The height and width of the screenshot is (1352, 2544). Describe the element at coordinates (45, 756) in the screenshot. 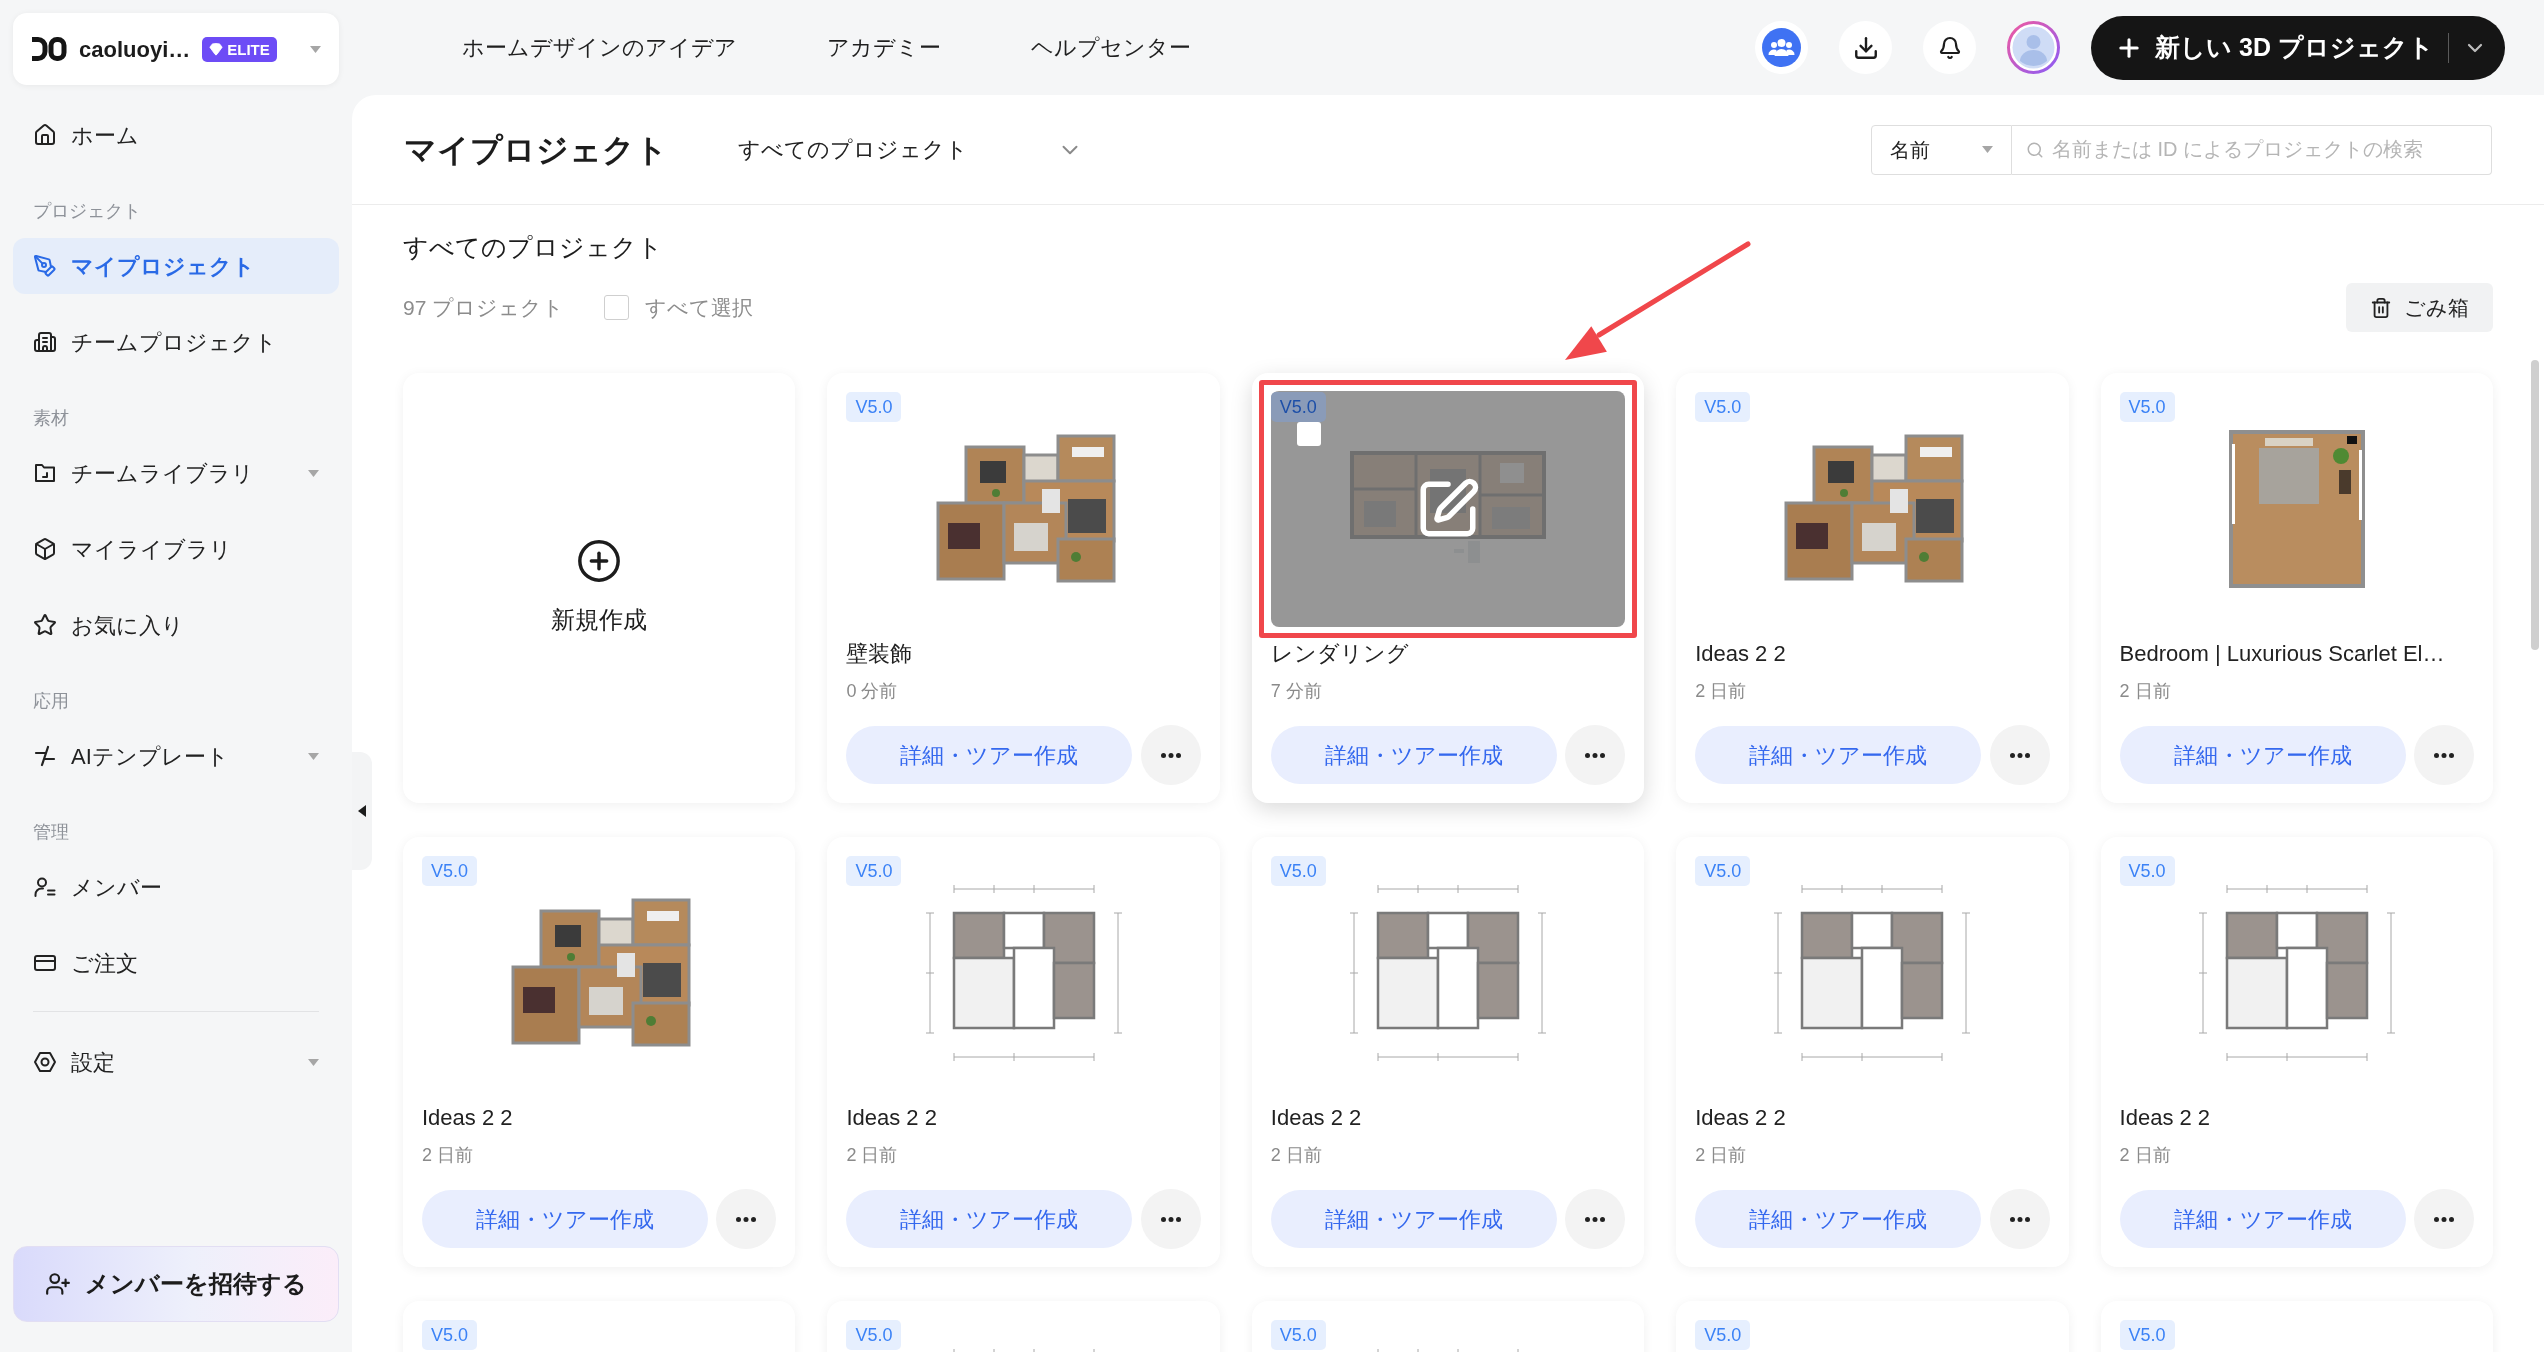

I see `not-equal-icon` at that location.